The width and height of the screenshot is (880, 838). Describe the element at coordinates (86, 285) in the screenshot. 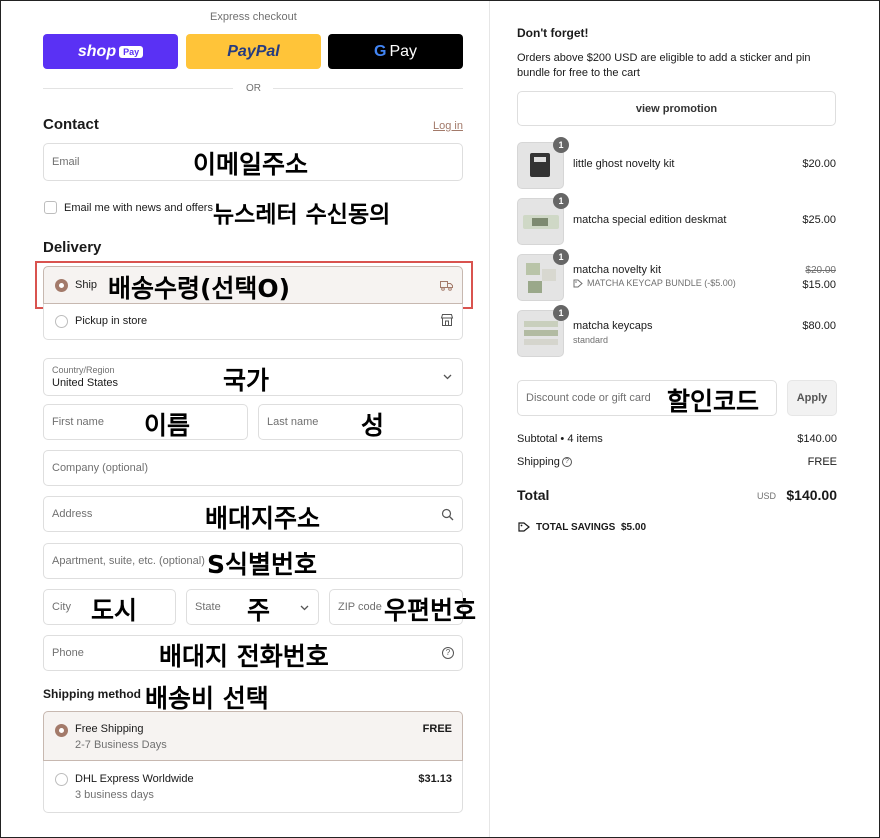

I see `ship-label: Ship` at that location.